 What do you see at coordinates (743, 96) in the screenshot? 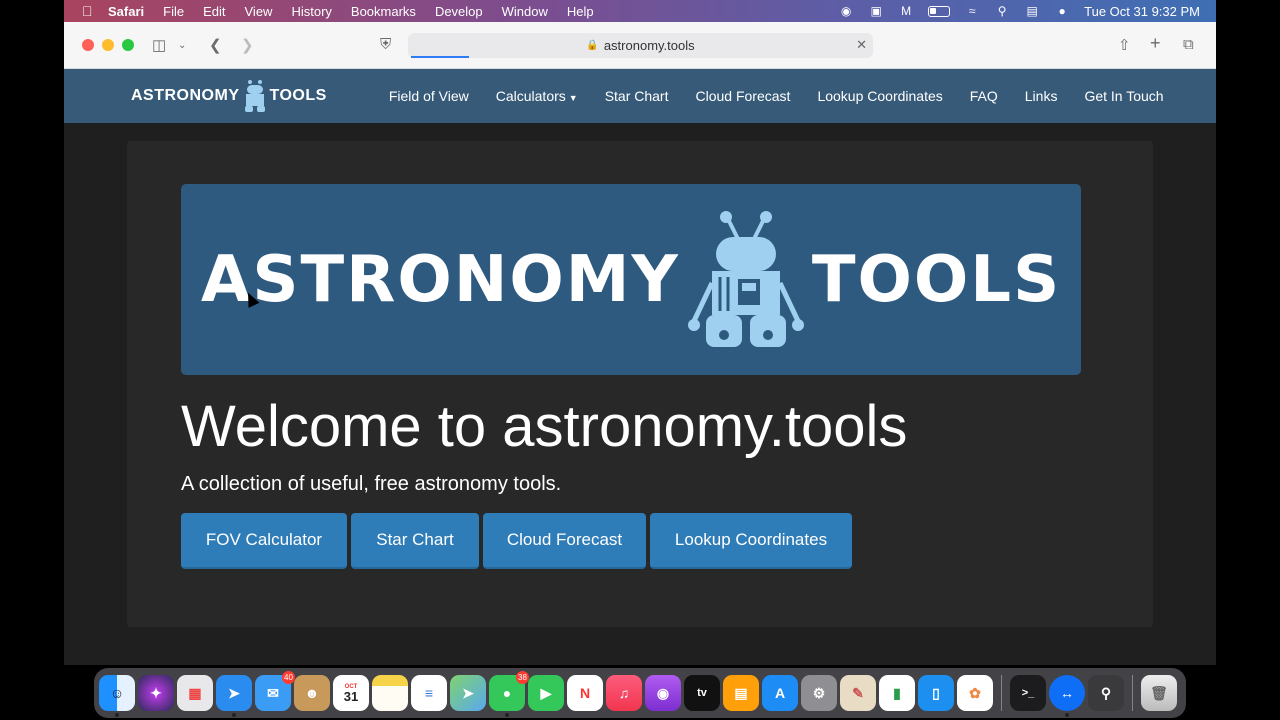
I see `nav-cloud-forecast: Cloud Forecast` at bounding box center [743, 96].